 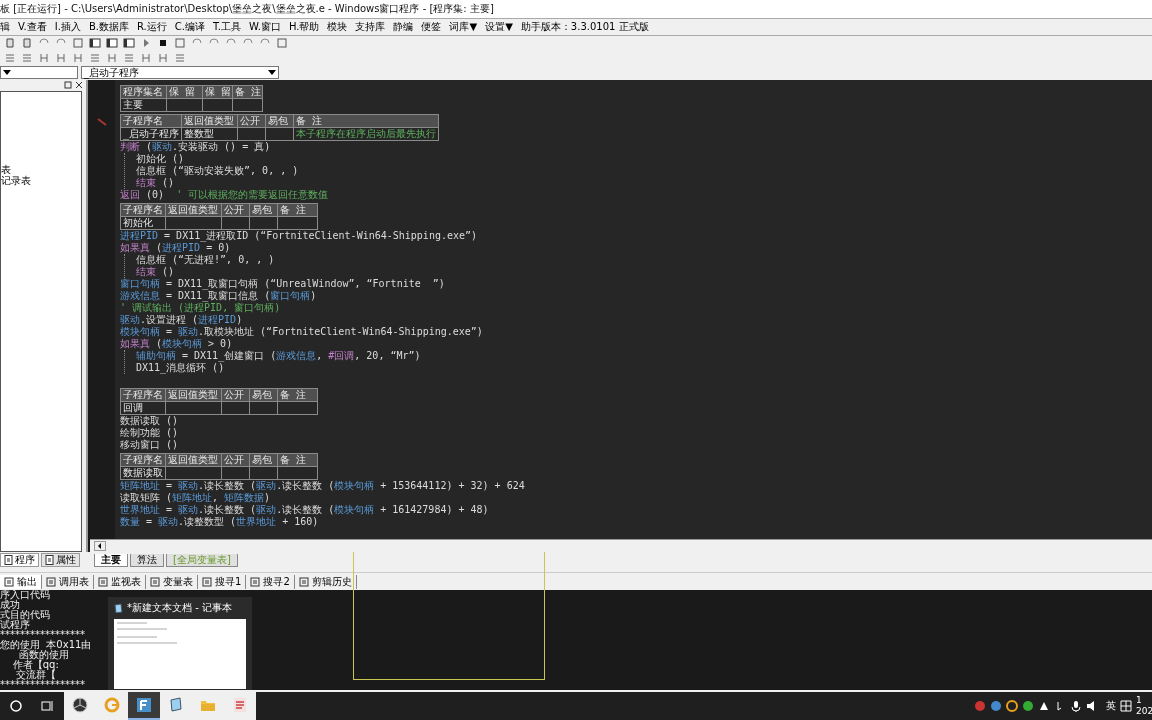 I want to click on panel-tab: 输出, so click(x=21, y=581).